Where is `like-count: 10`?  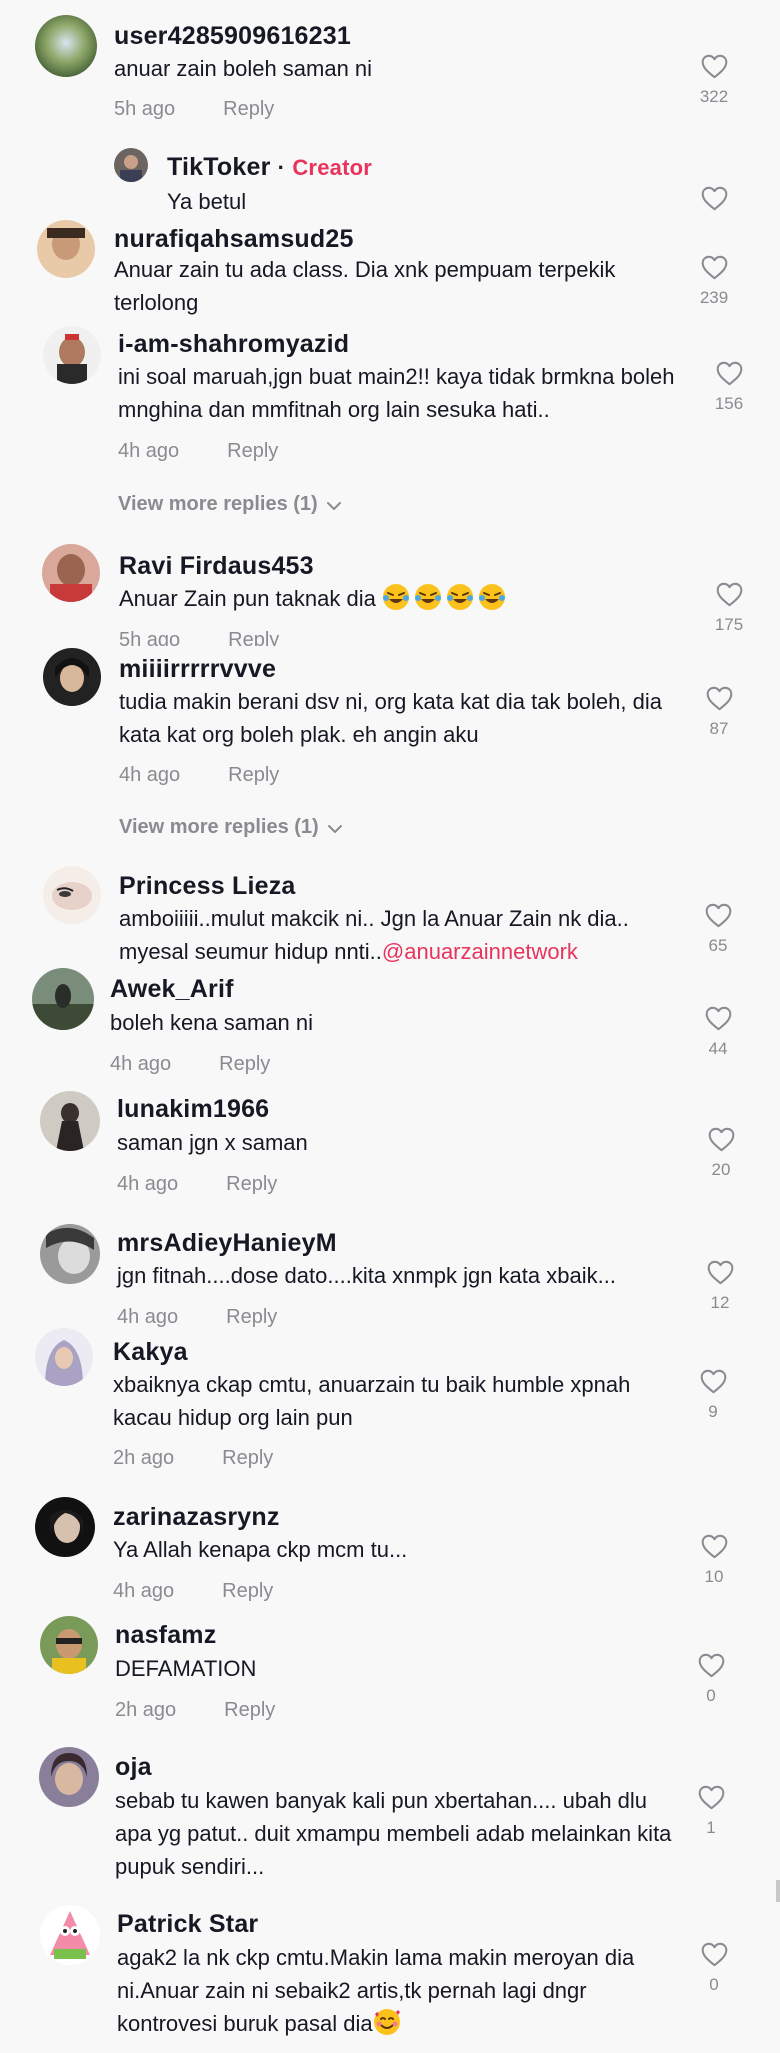
like-count: 10 is located at coordinates (714, 1576).